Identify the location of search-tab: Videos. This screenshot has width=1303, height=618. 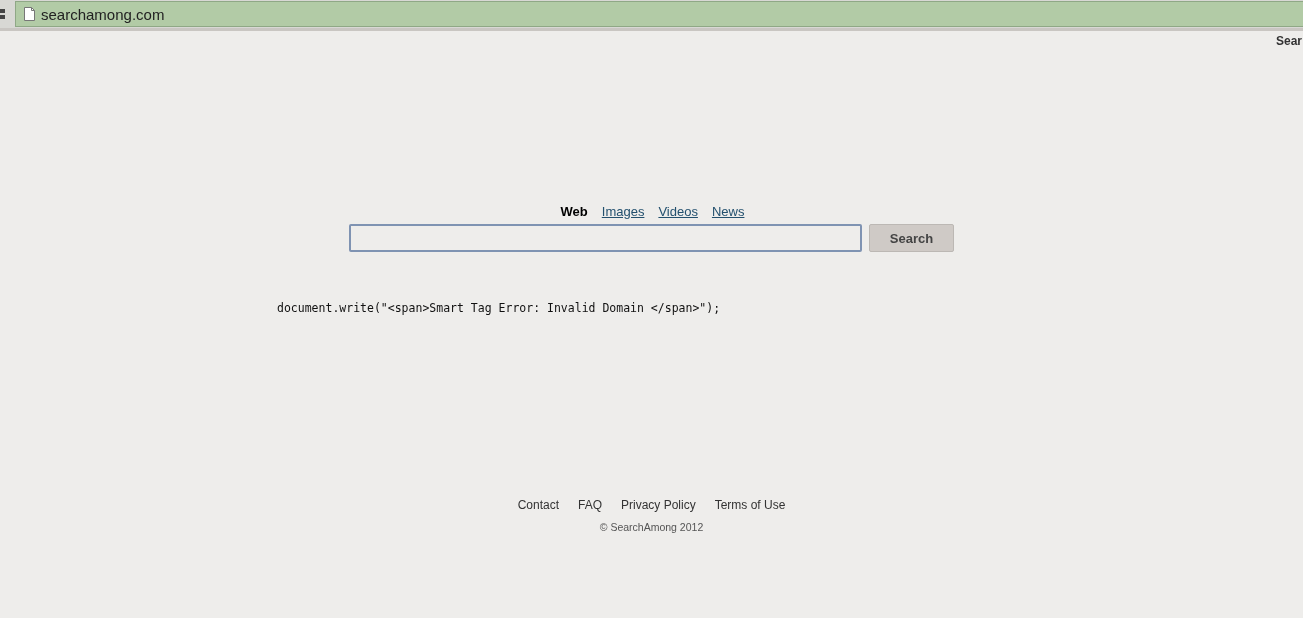
(678, 211).